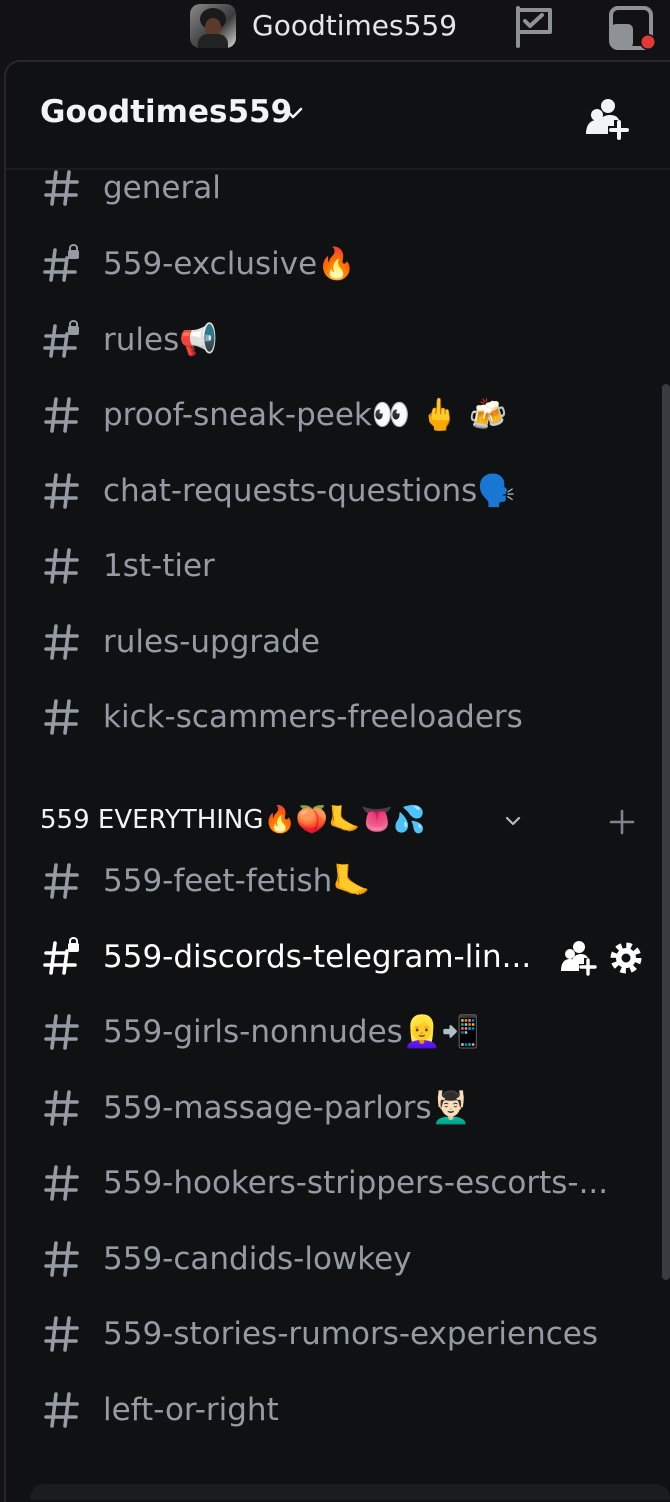 Image resolution: width=670 pixels, height=1502 pixels. I want to click on channel-559-exclusive: 559-exclusive🔥, so click(338, 264).